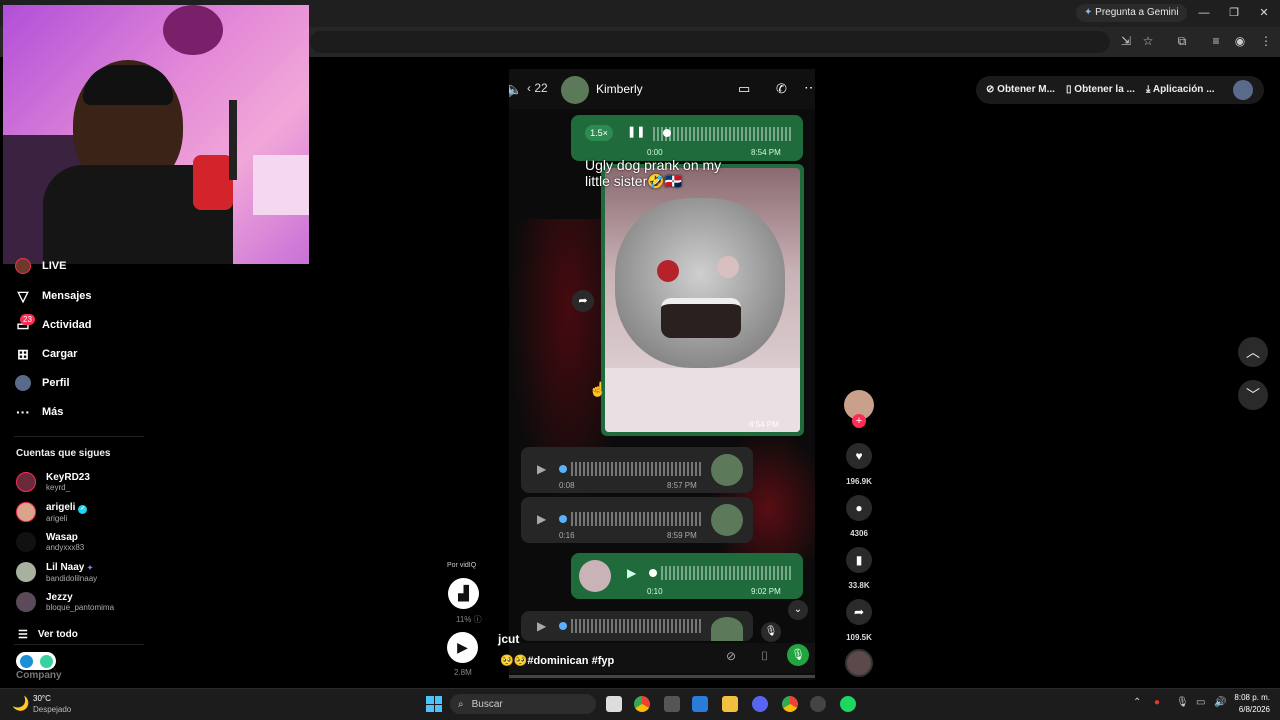 The height and width of the screenshot is (720, 1280). Describe the element at coordinates (598, 389) in the screenshot. I see `mouse-cursor-icon: ☝` at that location.